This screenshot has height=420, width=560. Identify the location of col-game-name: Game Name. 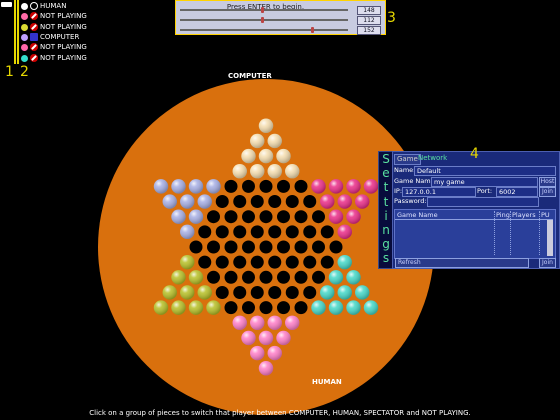
(417, 215).